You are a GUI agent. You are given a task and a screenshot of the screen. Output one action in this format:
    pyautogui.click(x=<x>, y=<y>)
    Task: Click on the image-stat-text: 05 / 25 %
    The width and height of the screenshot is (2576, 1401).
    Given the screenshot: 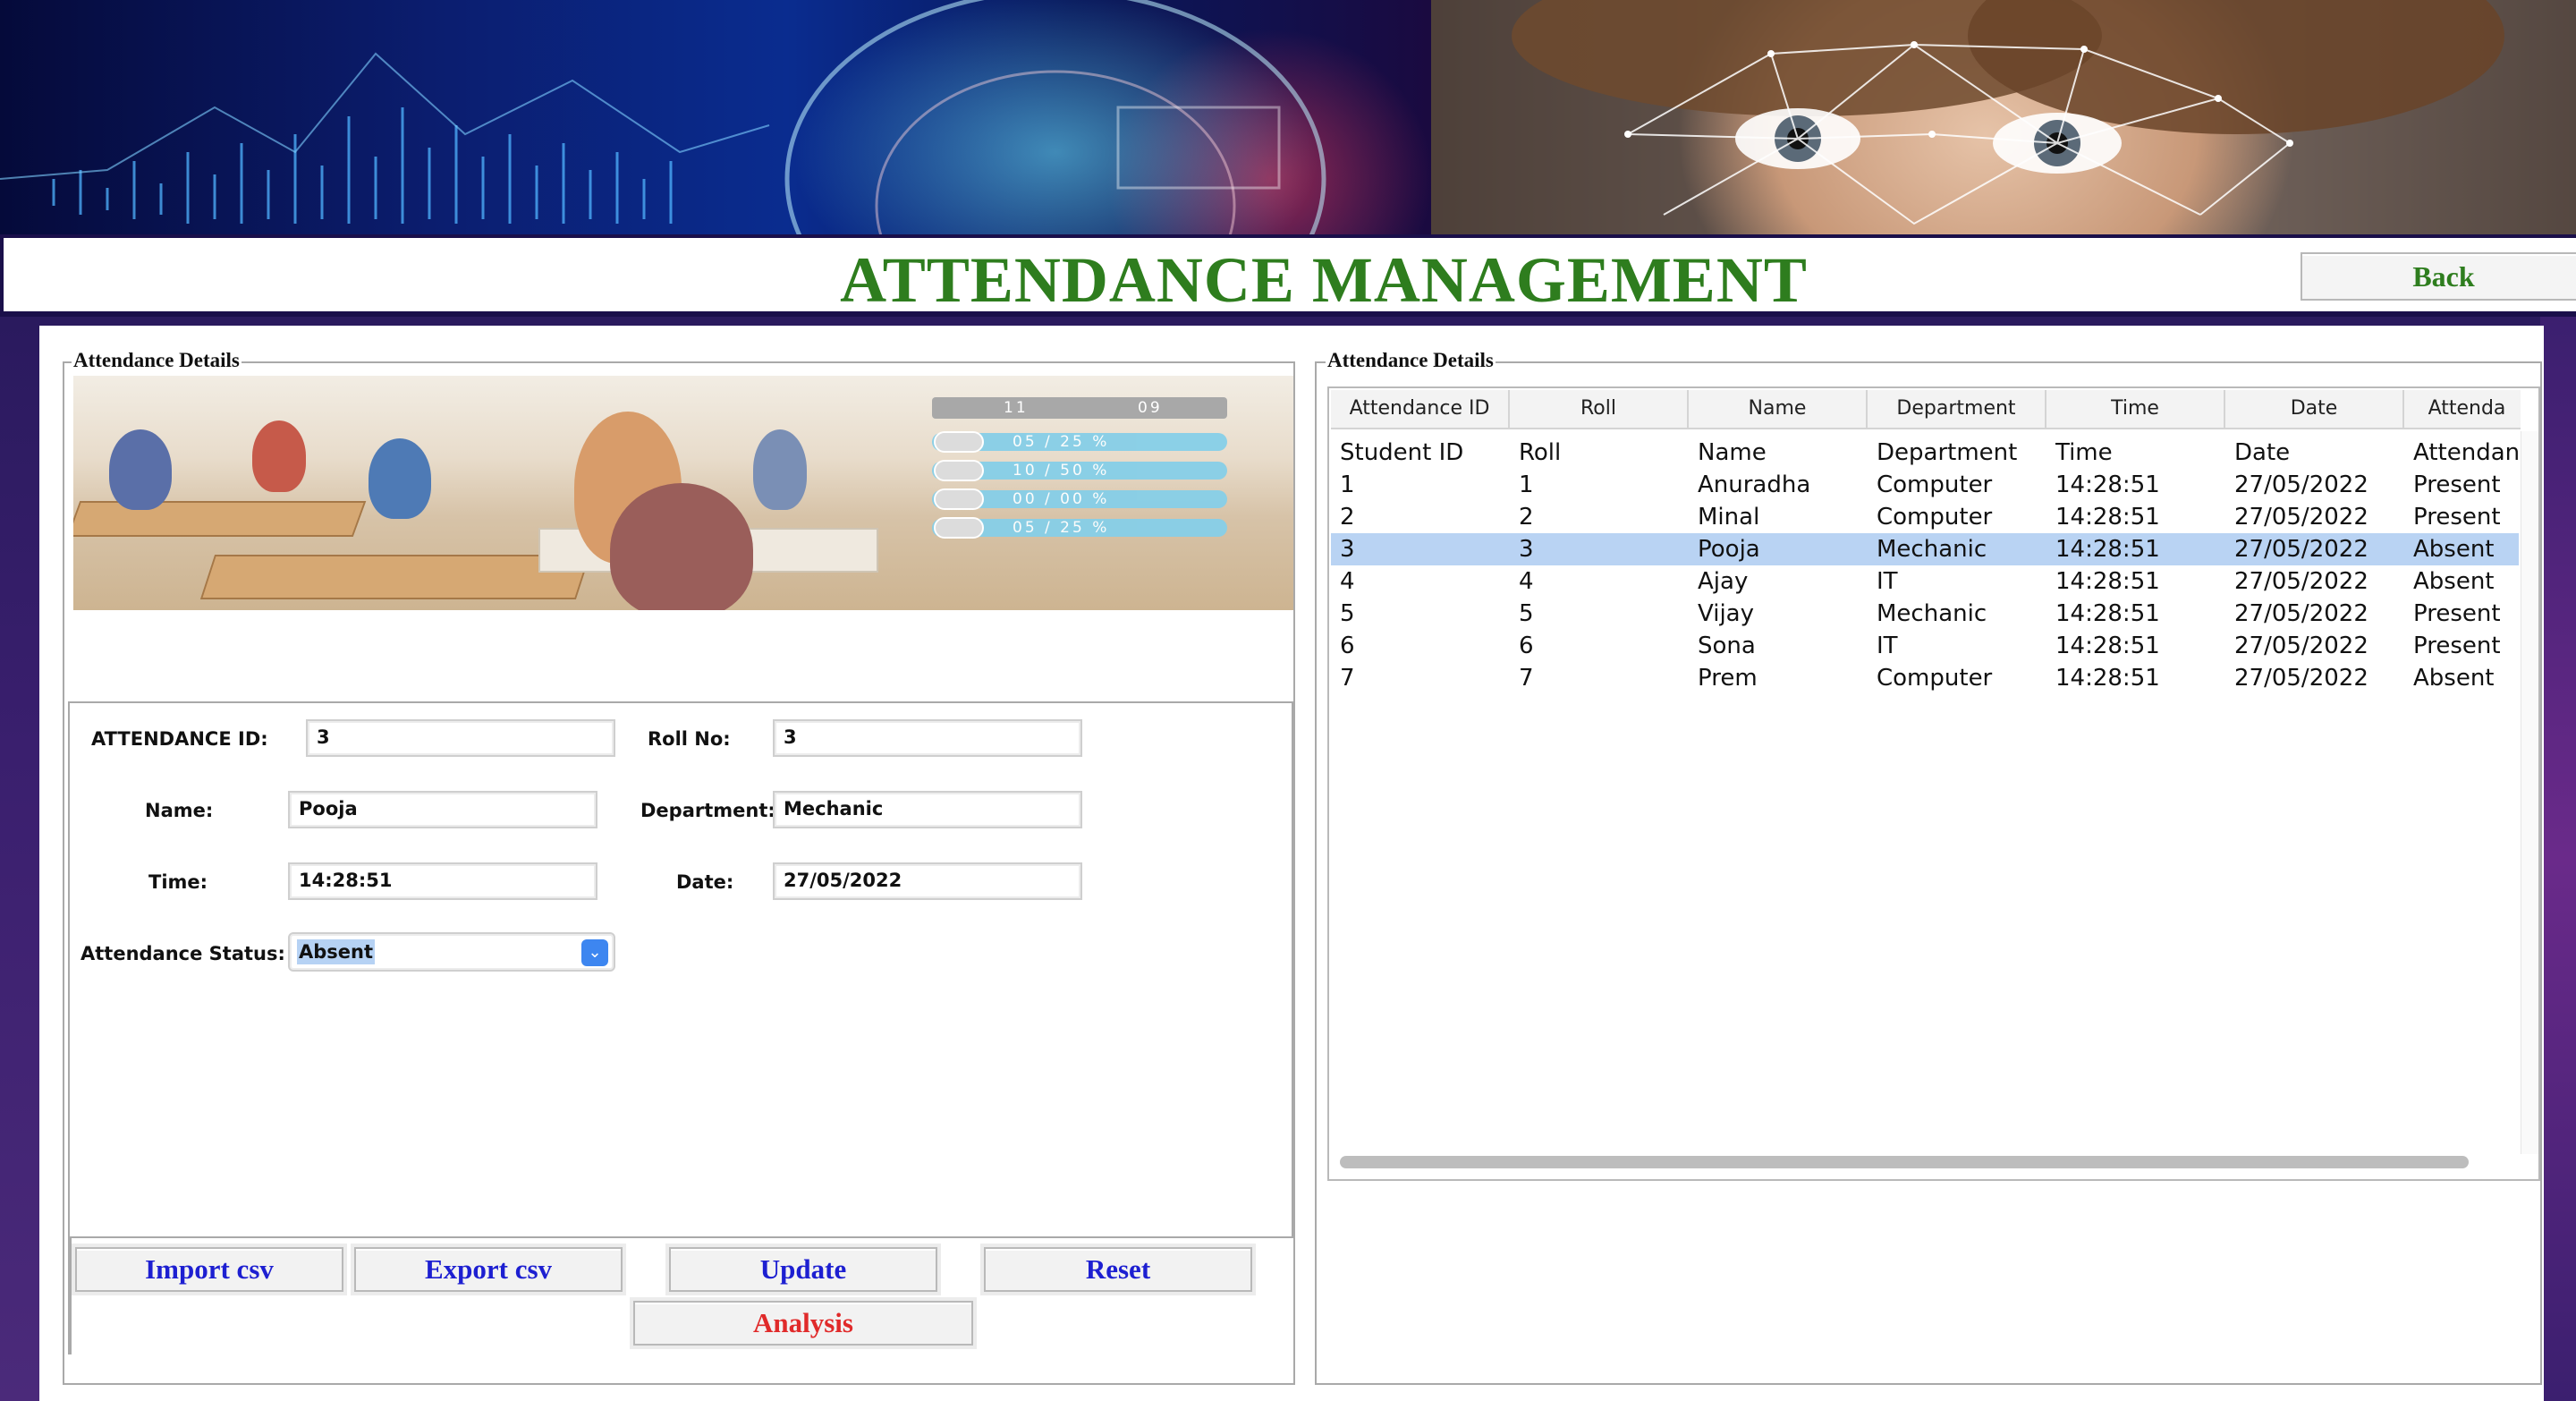 What is the action you would take?
    pyautogui.click(x=1061, y=528)
    